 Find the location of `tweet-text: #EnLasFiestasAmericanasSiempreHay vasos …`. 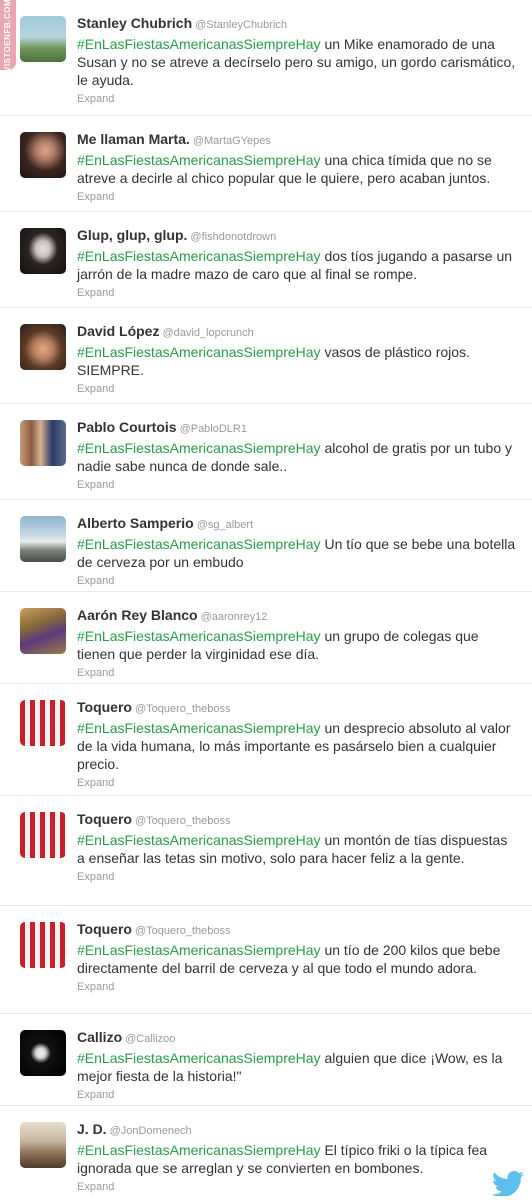

tweet-text: #EnLasFiestasAmericanasSiempreHay vasos … is located at coordinates (297, 361).